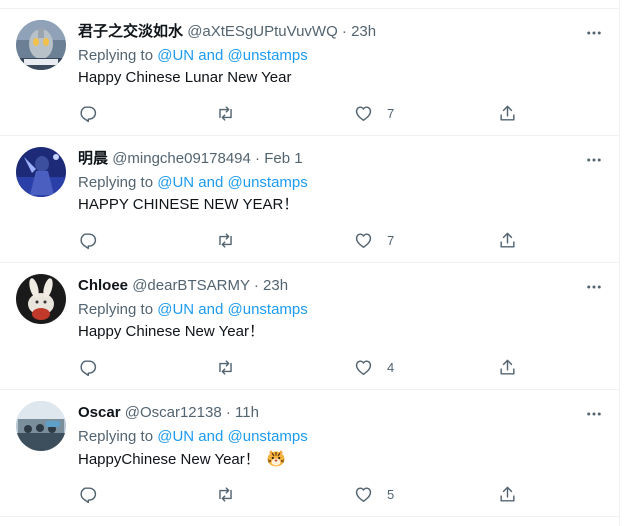 This screenshot has height=526, width=640. I want to click on tweet-text-content: HappyChinese New Year！, so click(169, 459).